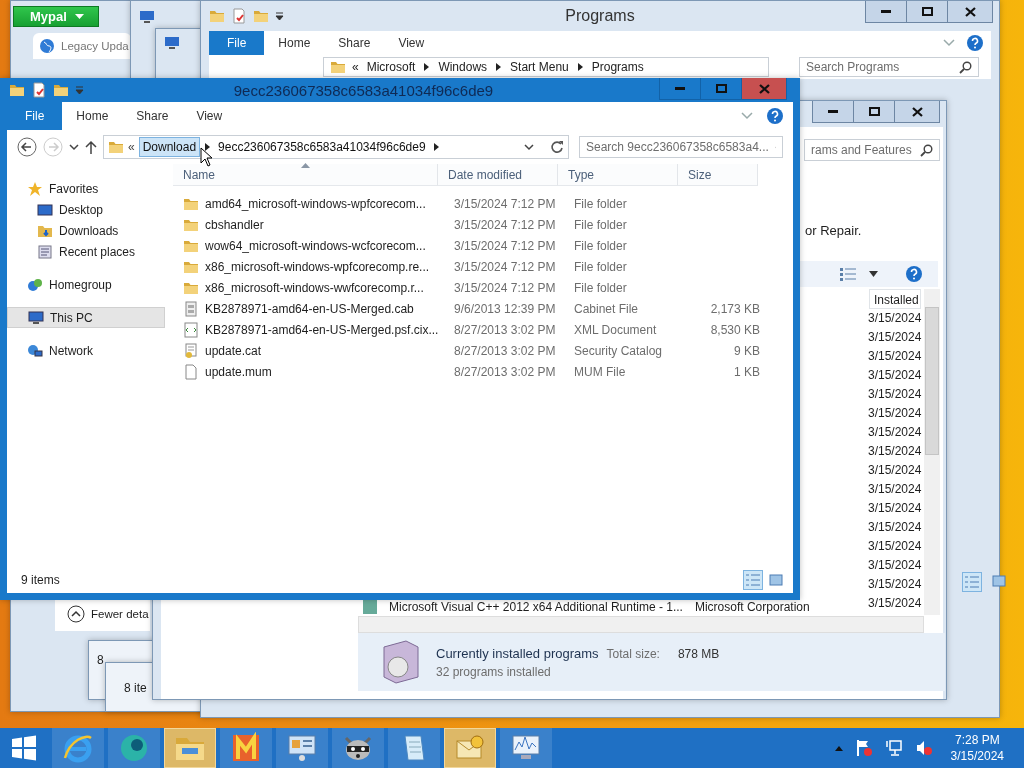  What do you see at coordinates (79, 16) in the screenshot?
I see `caret-icon` at bounding box center [79, 16].